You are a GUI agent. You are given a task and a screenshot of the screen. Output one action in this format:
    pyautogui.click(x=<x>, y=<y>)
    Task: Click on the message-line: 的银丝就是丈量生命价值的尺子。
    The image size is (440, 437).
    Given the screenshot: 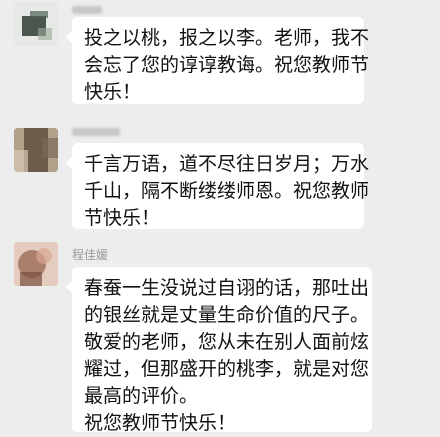 What is the action you would take?
    pyautogui.click(x=227, y=315)
    